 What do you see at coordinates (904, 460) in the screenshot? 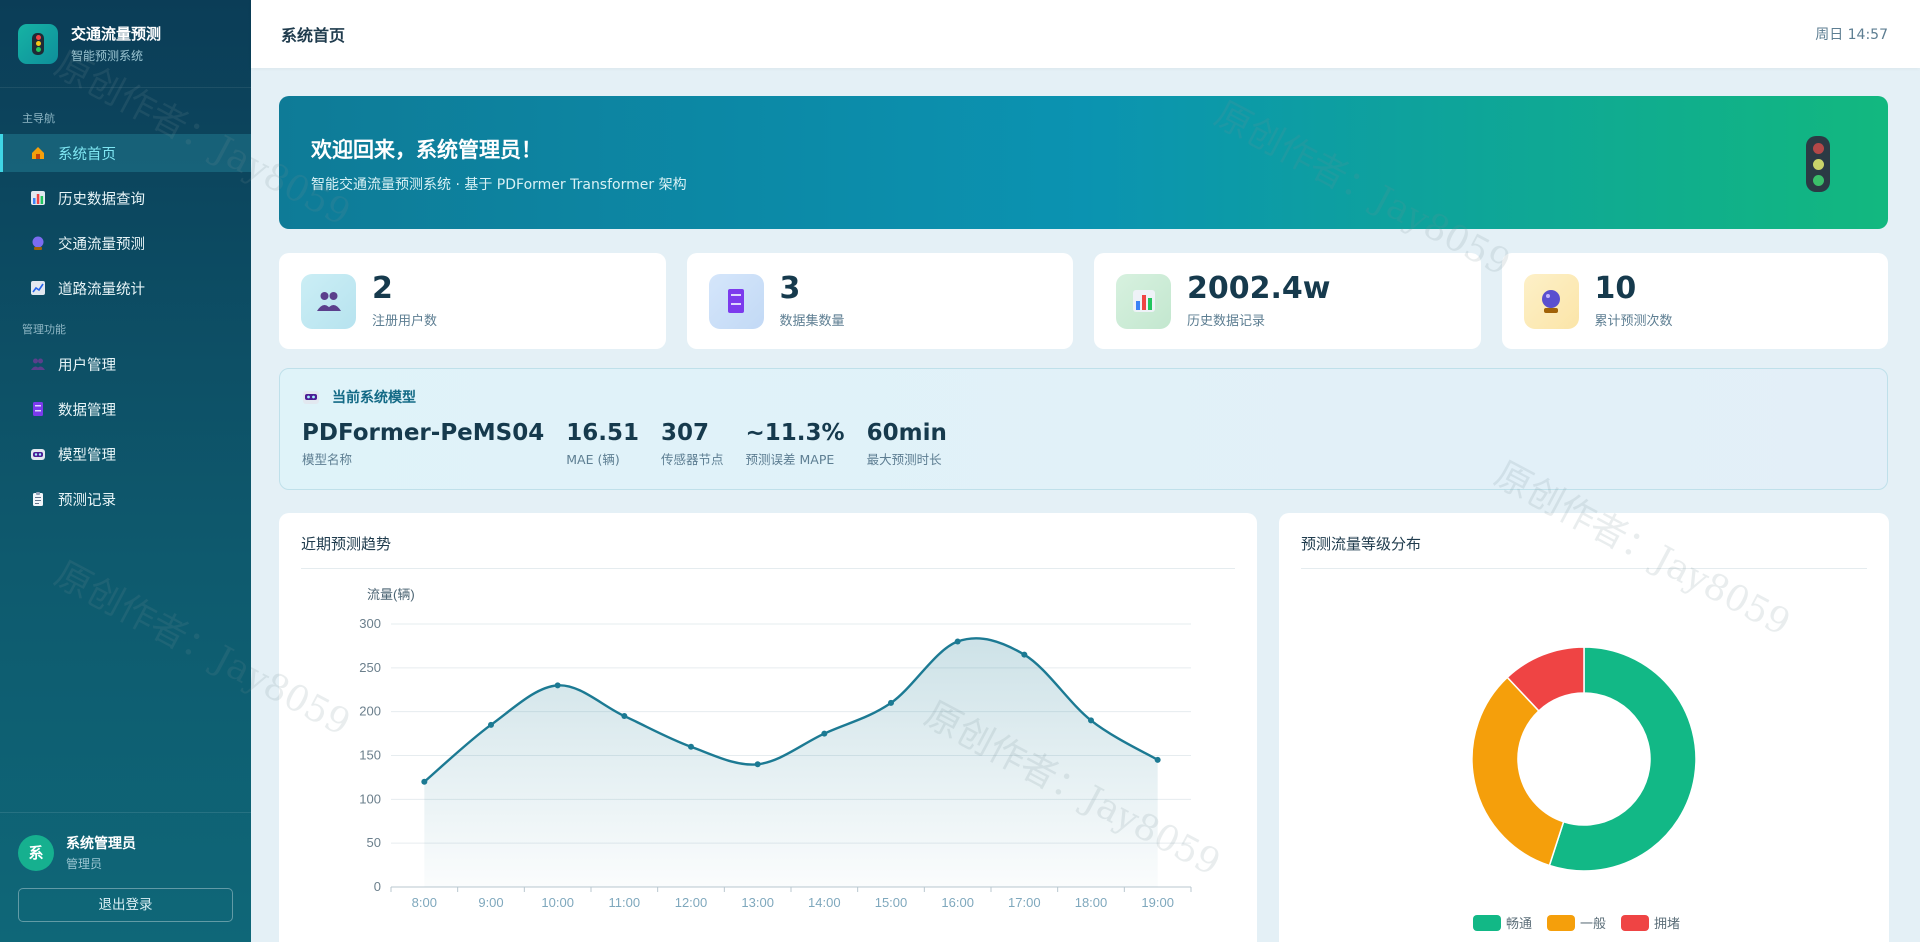
I see `metric-label: 最大预测时长` at bounding box center [904, 460].